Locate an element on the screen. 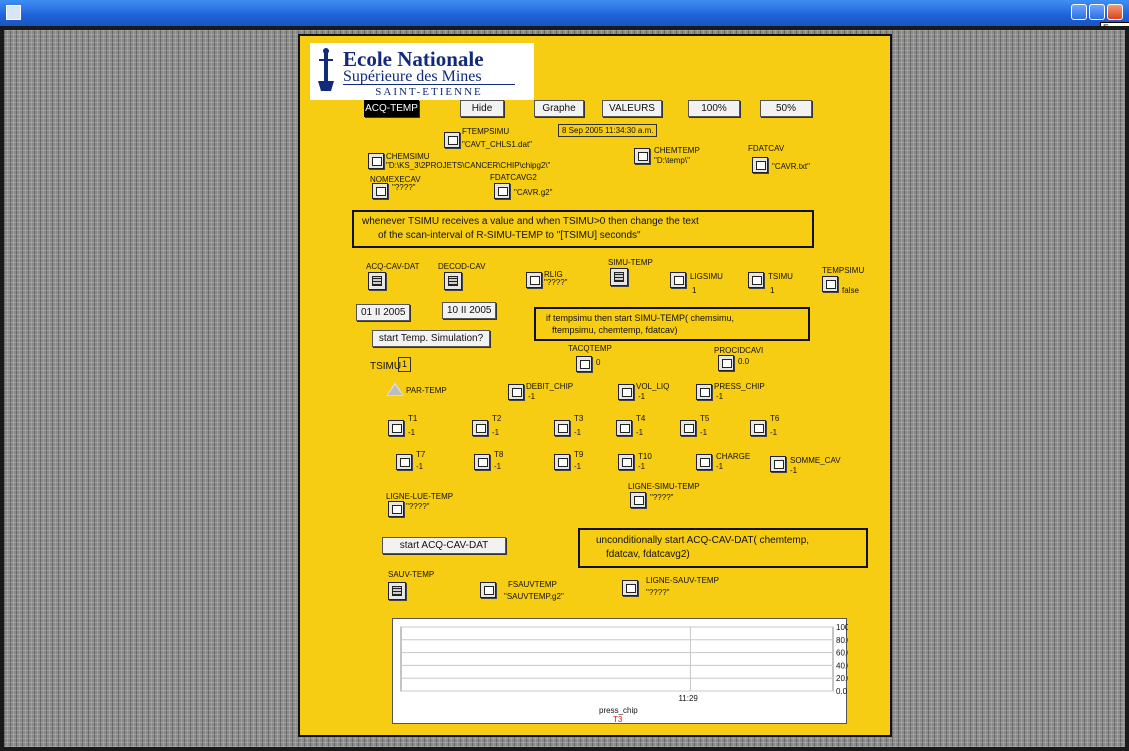 This screenshot has width=1129, height=751. tsimu-variable-icon is located at coordinates (756, 280).